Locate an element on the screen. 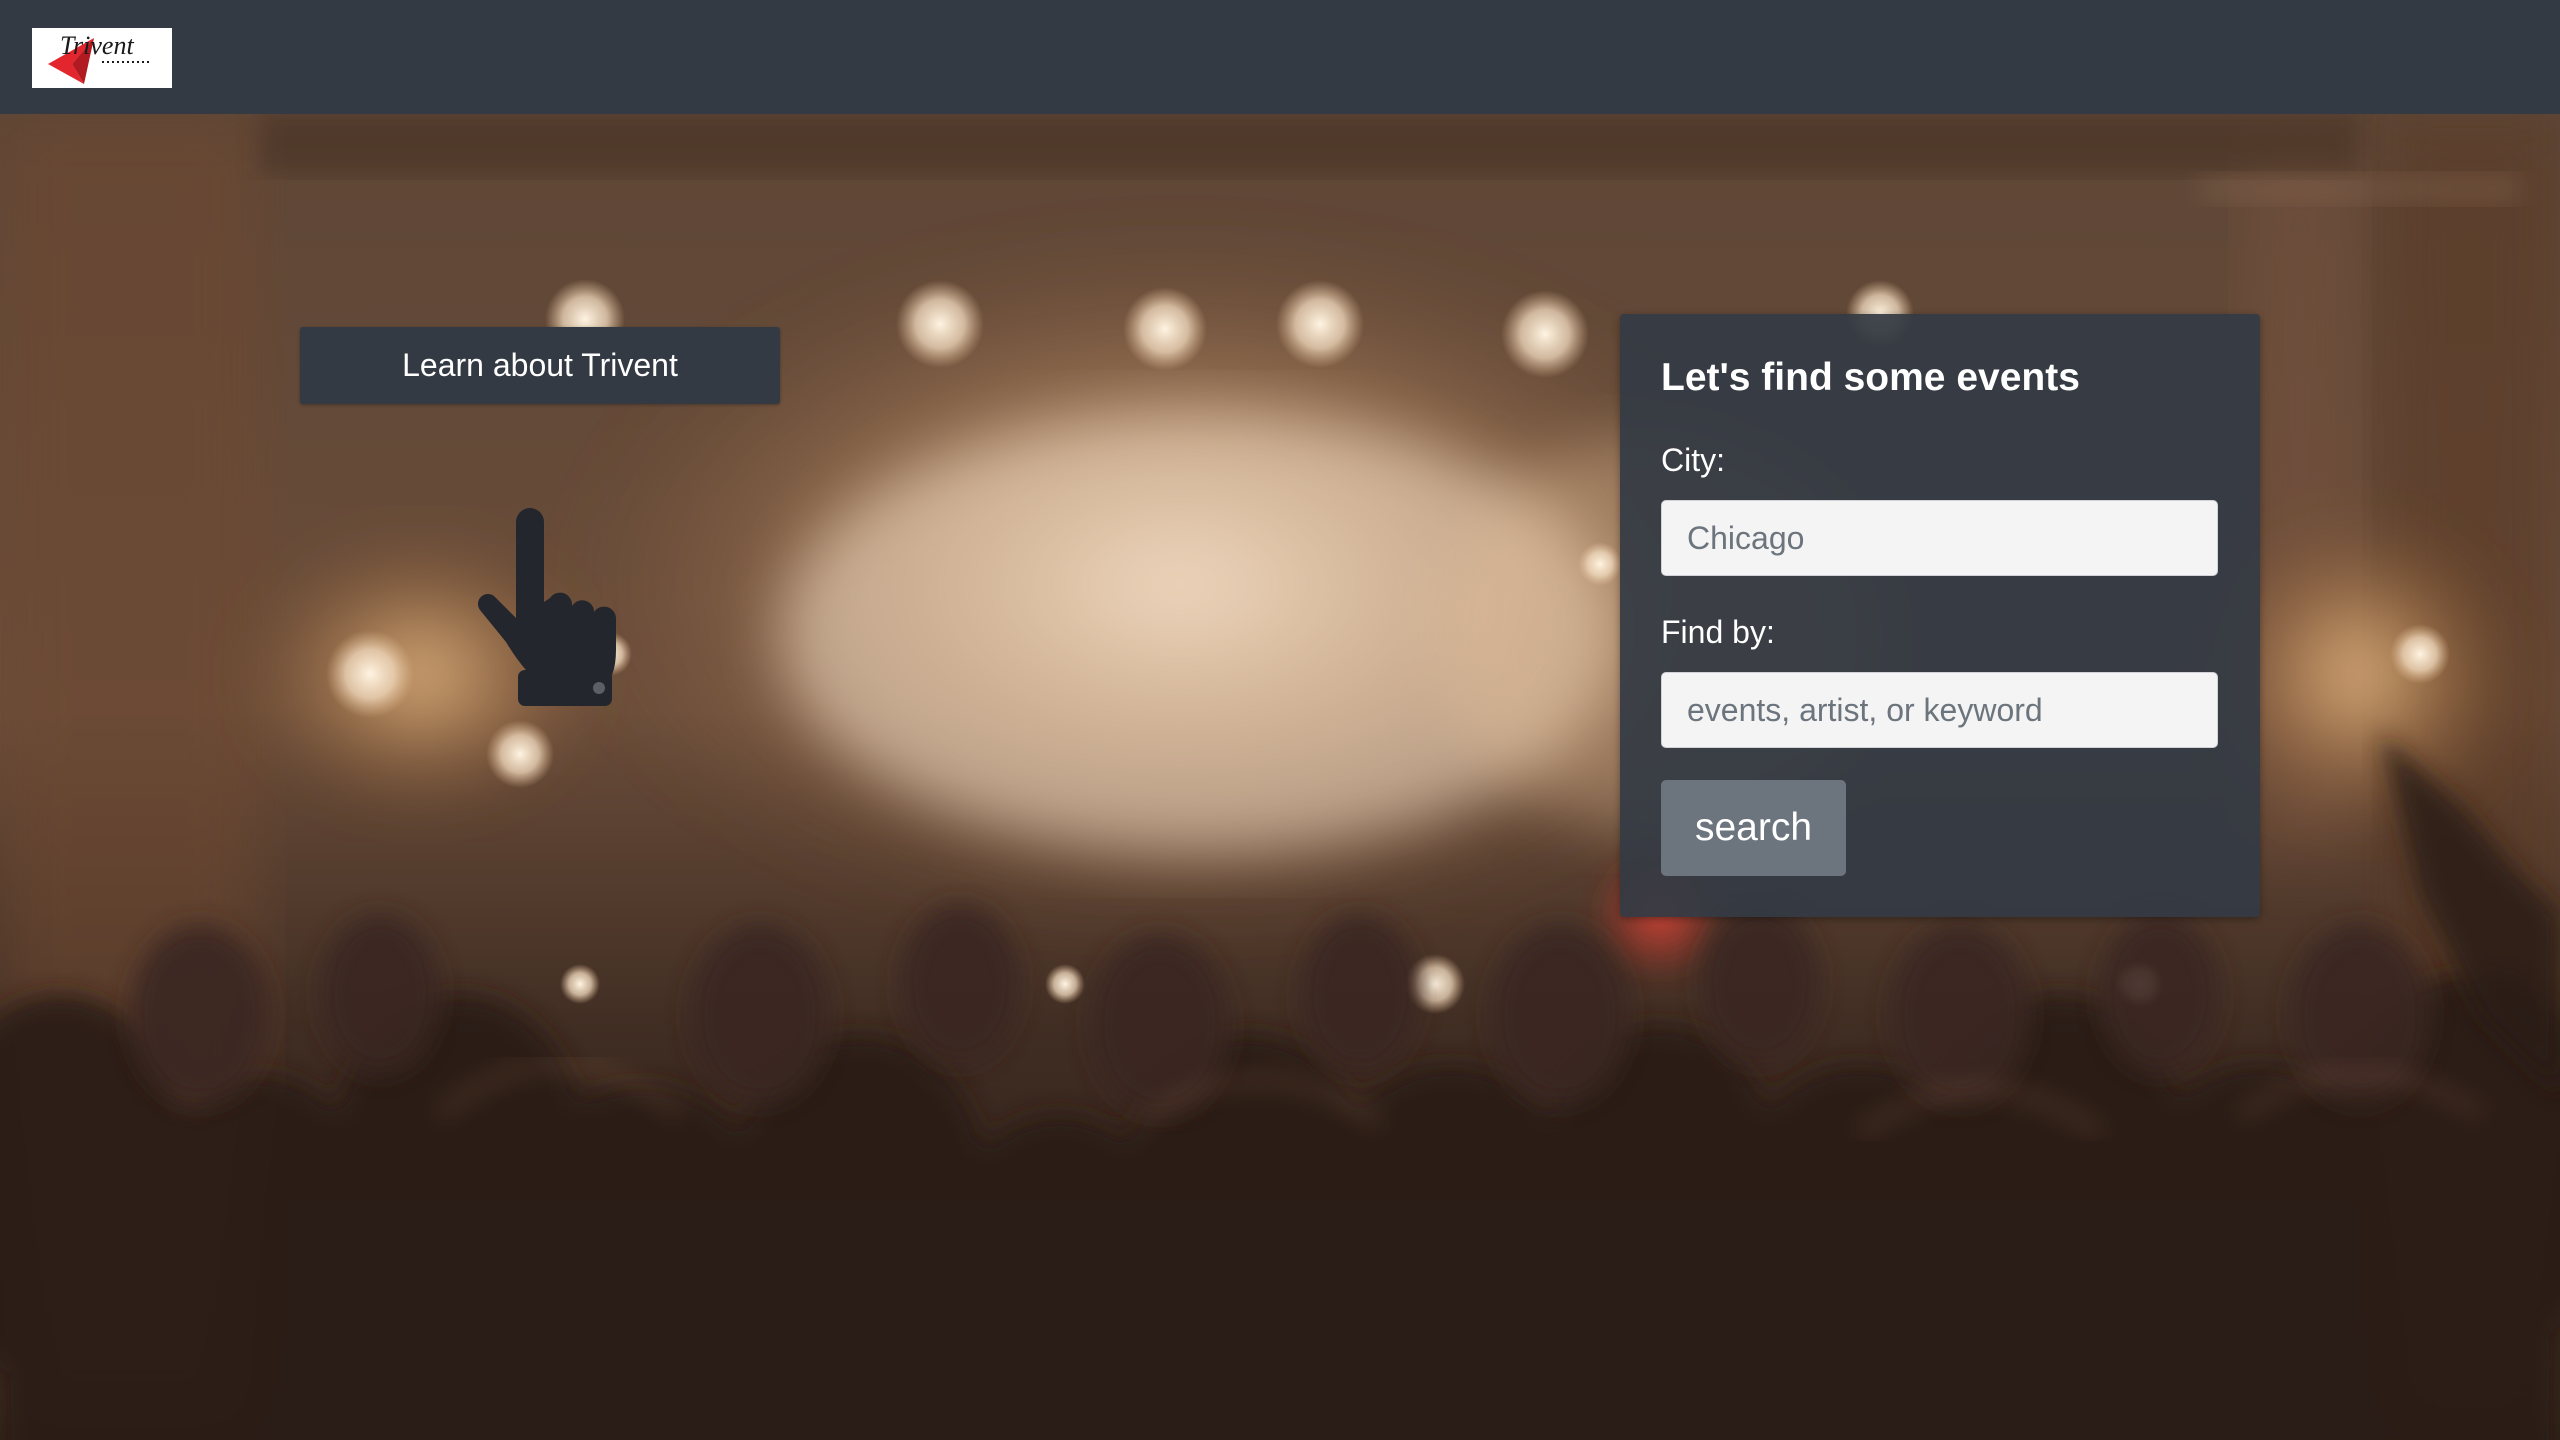 Image resolution: width=2560 pixels, height=1440 pixels. trivent-logo-icon: Trivent is located at coordinates (102, 58).